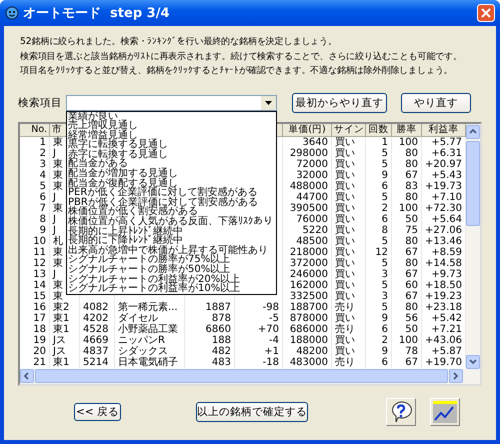 This screenshot has width=500, height=444. What do you see at coordinates (307, 318) in the screenshot?
I see `table-cell: 878000` at bounding box center [307, 318].